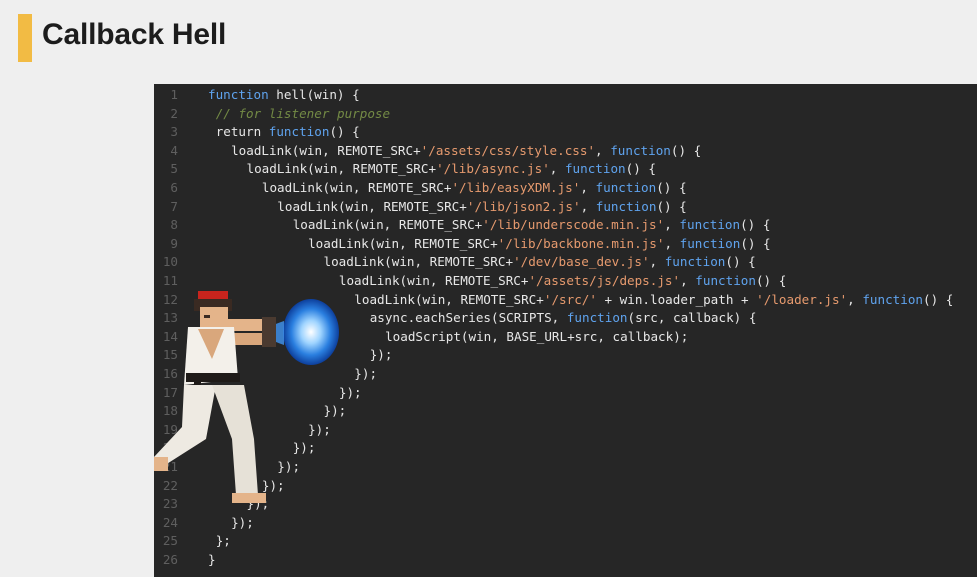  I want to click on line-number: 5, so click(174, 169).